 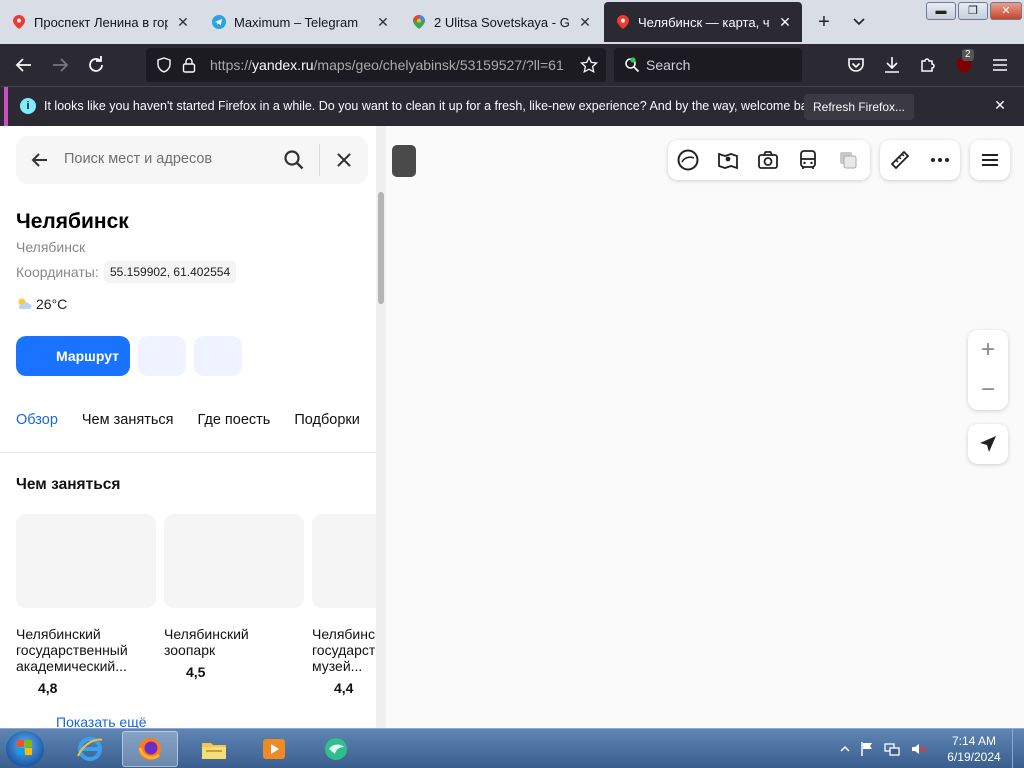 I want to click on place-tabs: Обзор Чем заняться Где поесть Подборки, so click(x=188, y=420).